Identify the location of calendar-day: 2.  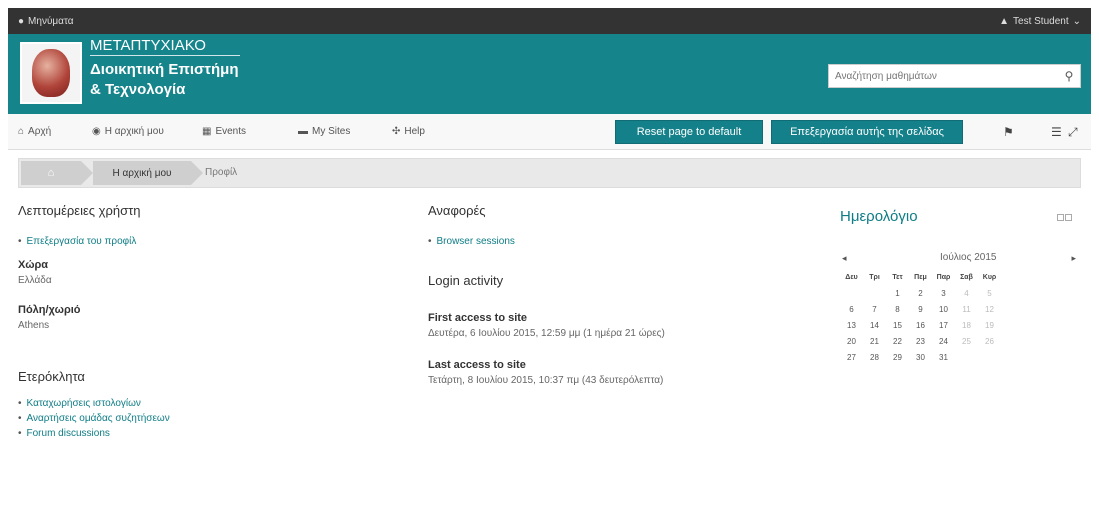
(920, 294).